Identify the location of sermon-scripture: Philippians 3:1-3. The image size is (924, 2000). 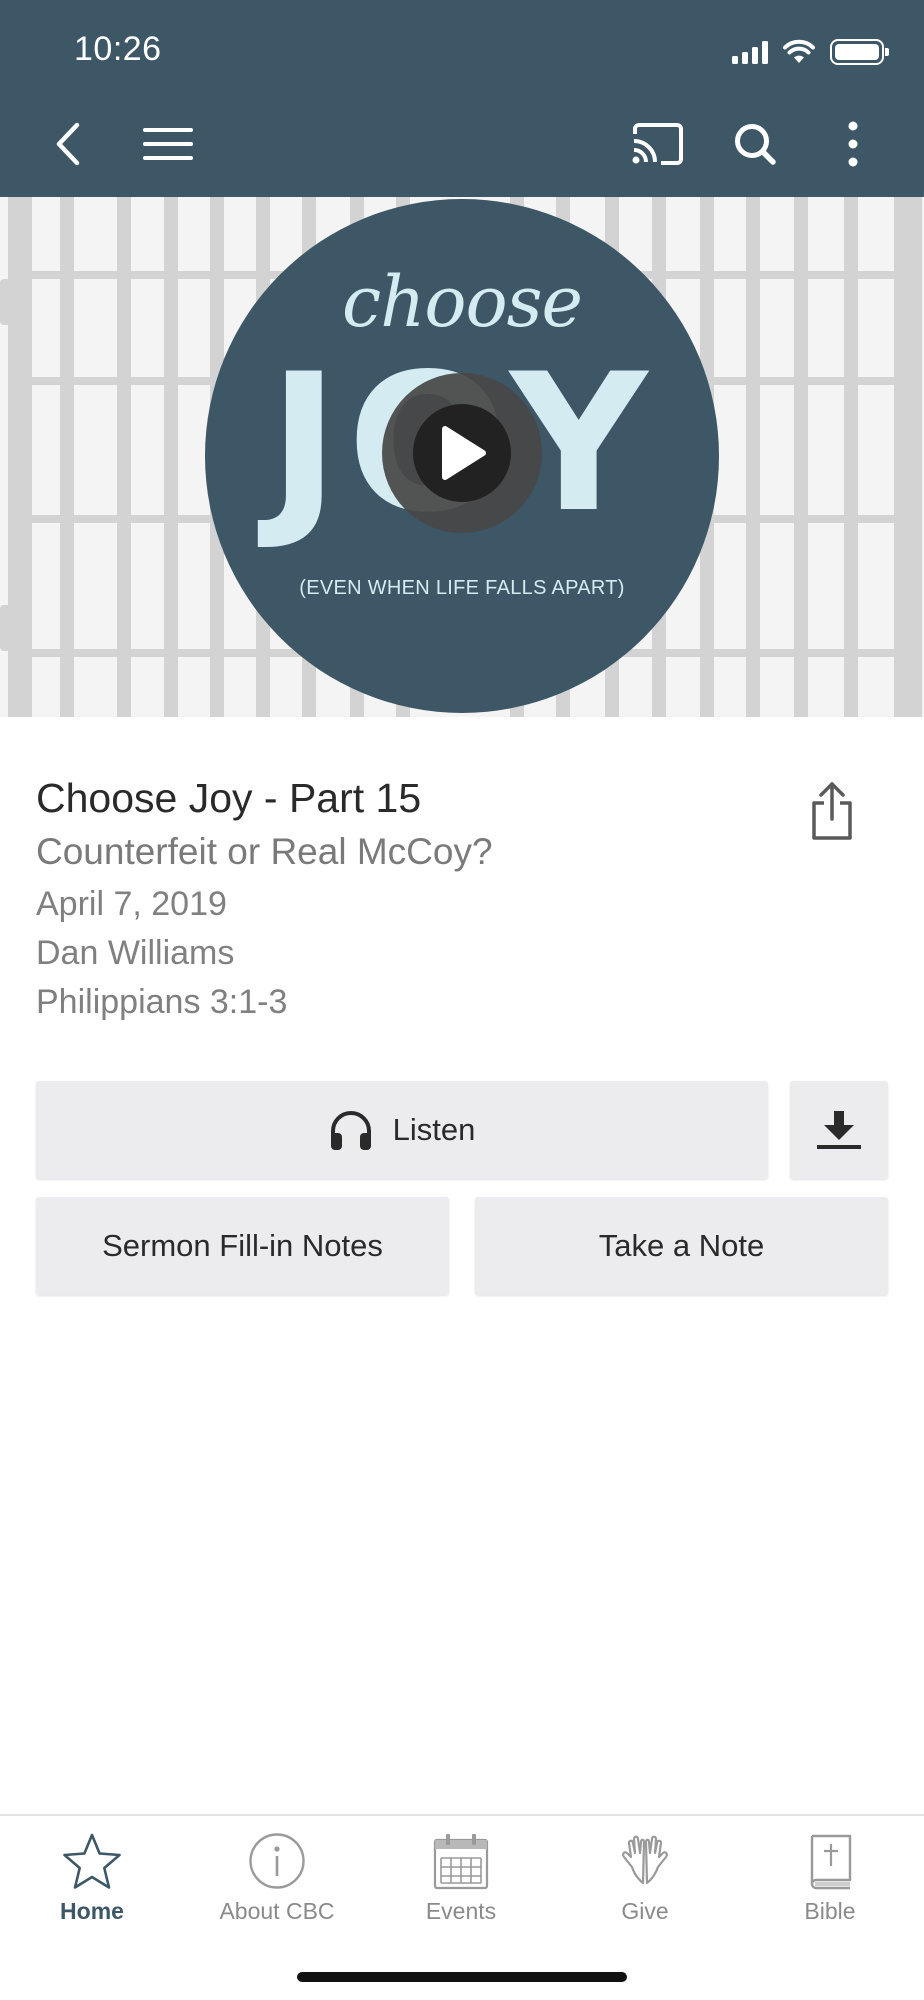
(162, 1002).